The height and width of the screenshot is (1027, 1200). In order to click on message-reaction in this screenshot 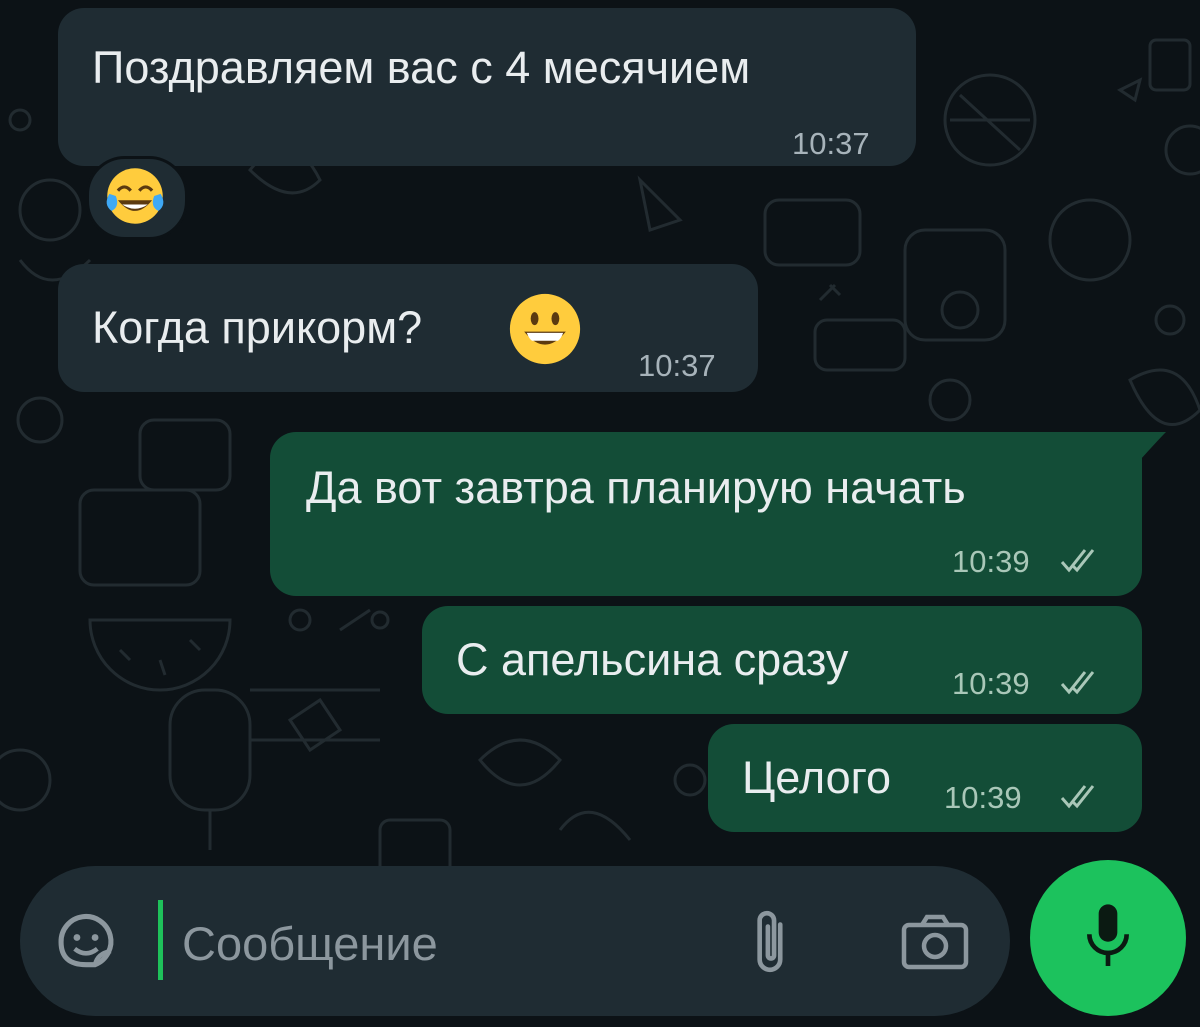, I will do `click(137, 198)`.